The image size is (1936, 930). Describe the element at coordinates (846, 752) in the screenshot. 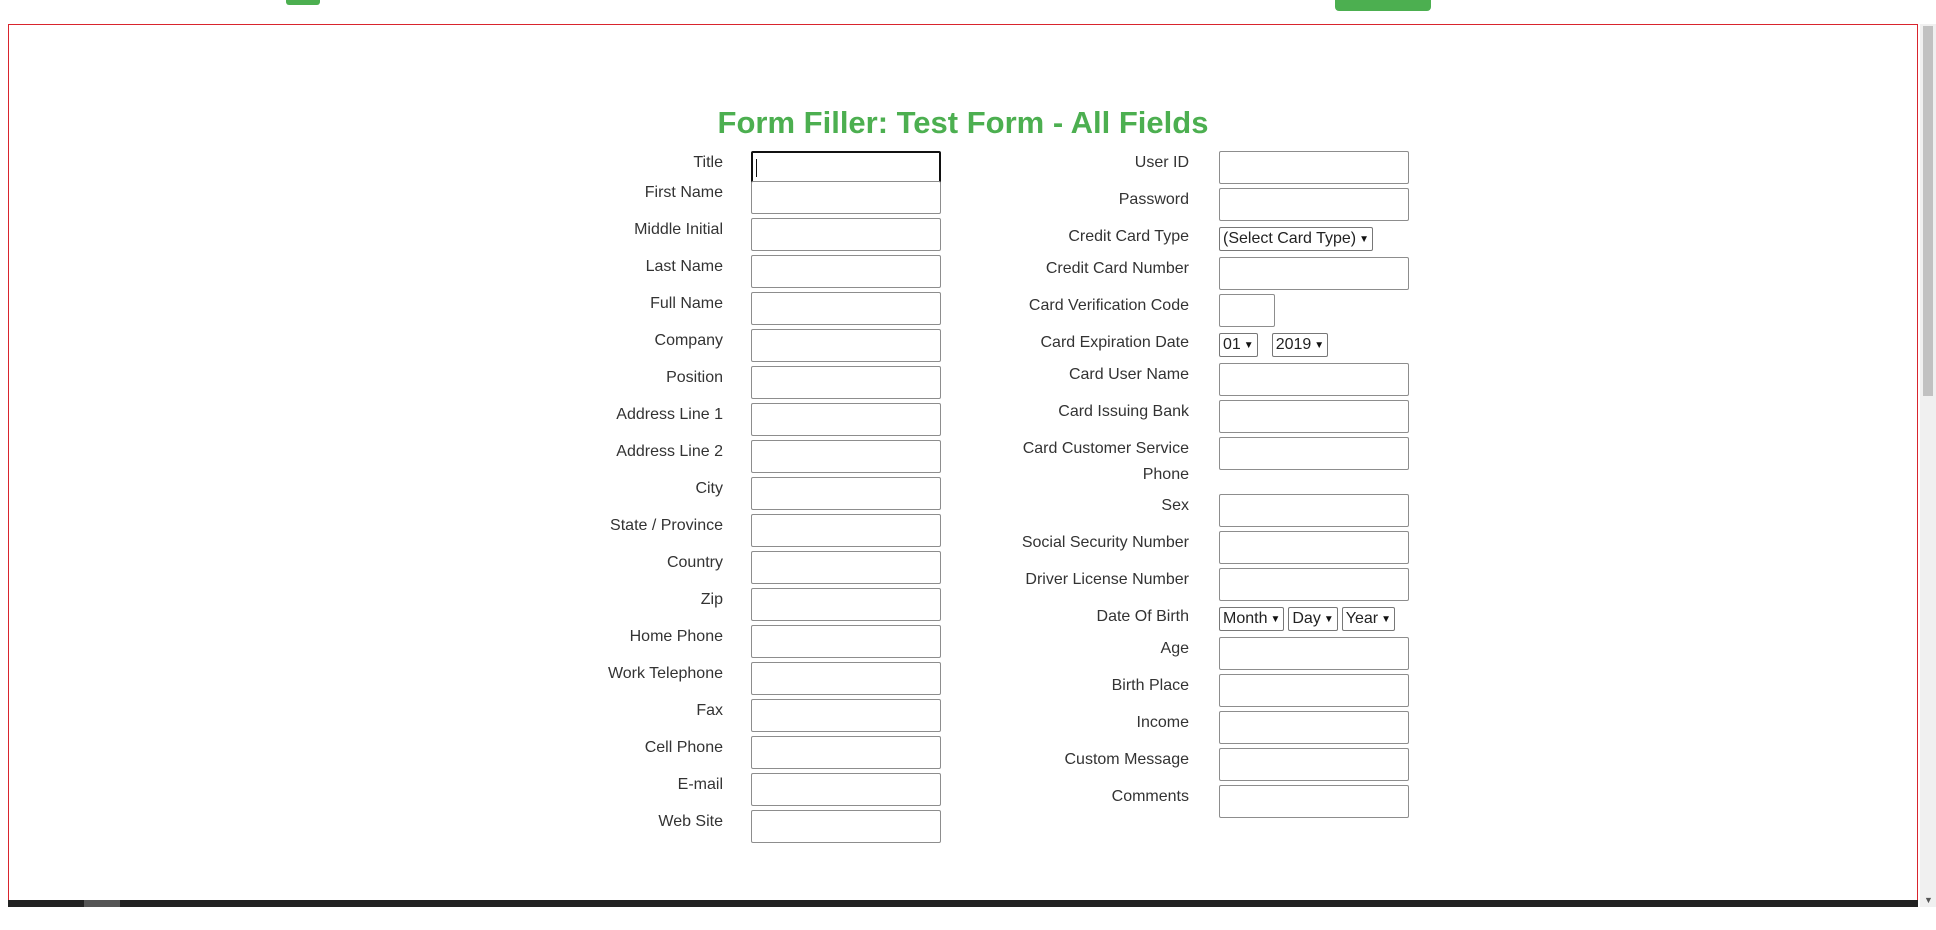

I see `cell-phone-input` at that location.